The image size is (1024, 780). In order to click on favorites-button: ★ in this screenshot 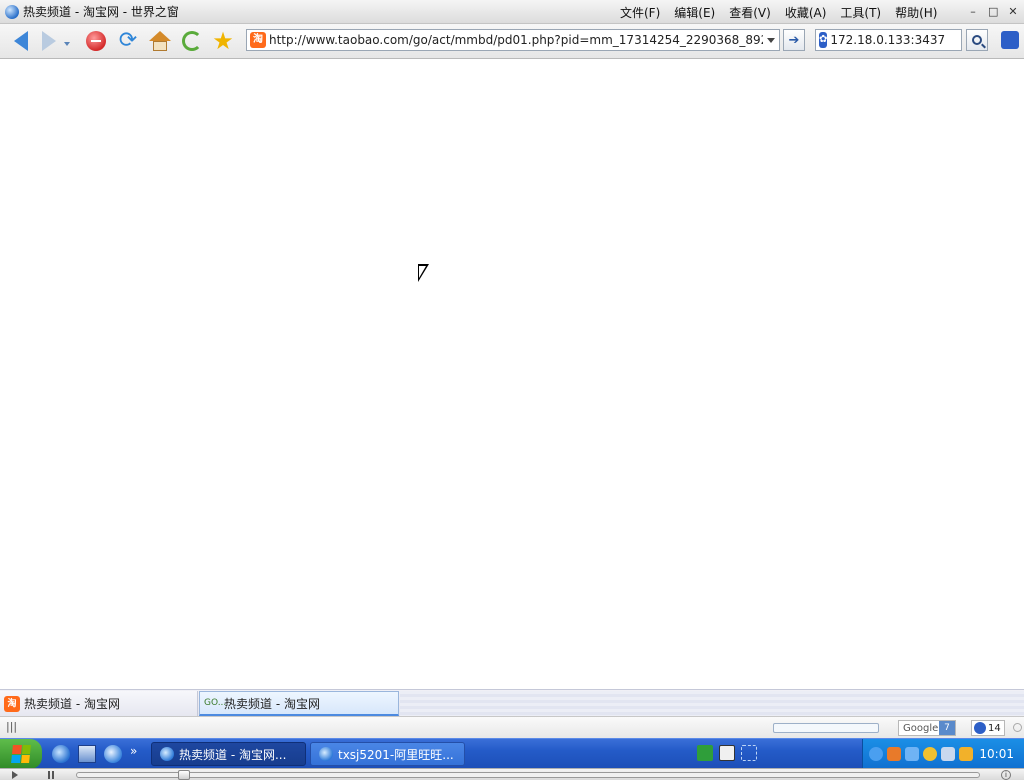, I will do `click(223, 41)`.